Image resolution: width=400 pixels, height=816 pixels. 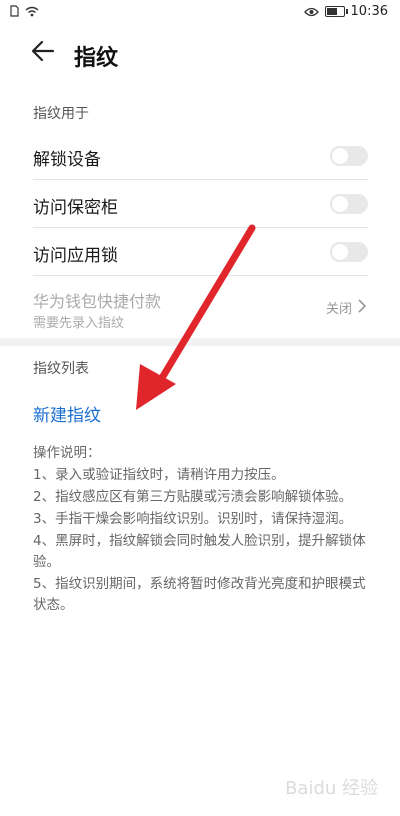 What do you see at coordinates (75, 256) in the screenshot?
I see `row-label: 访问应用锁` at bounding box center [75, 256].